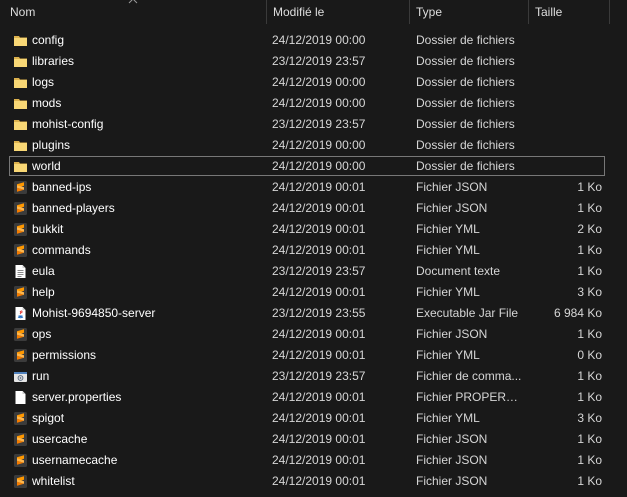  I want to click on column-separator, so click(609, 12).